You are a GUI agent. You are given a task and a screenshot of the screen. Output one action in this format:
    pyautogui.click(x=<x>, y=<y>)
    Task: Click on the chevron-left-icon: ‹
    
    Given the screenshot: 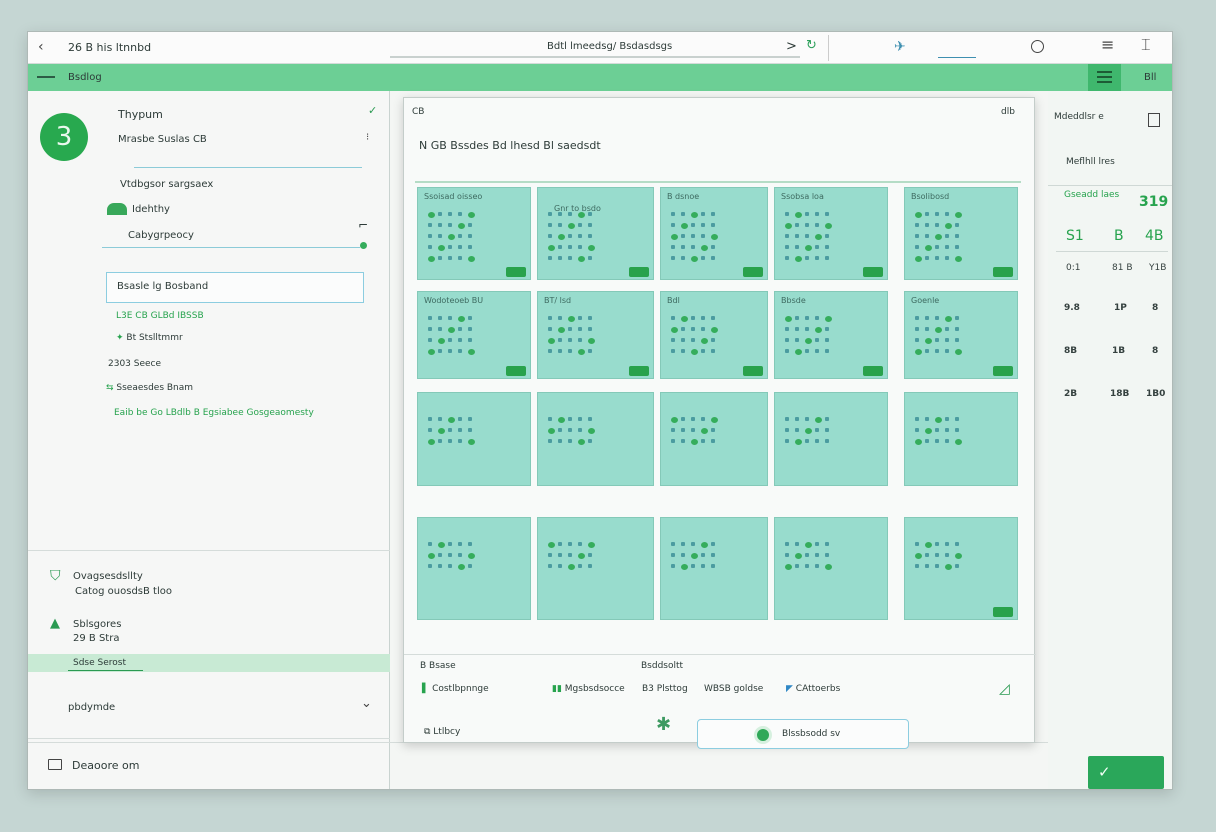 What is the action you would take?
    pyautogui.click(x=41, y=47)
    